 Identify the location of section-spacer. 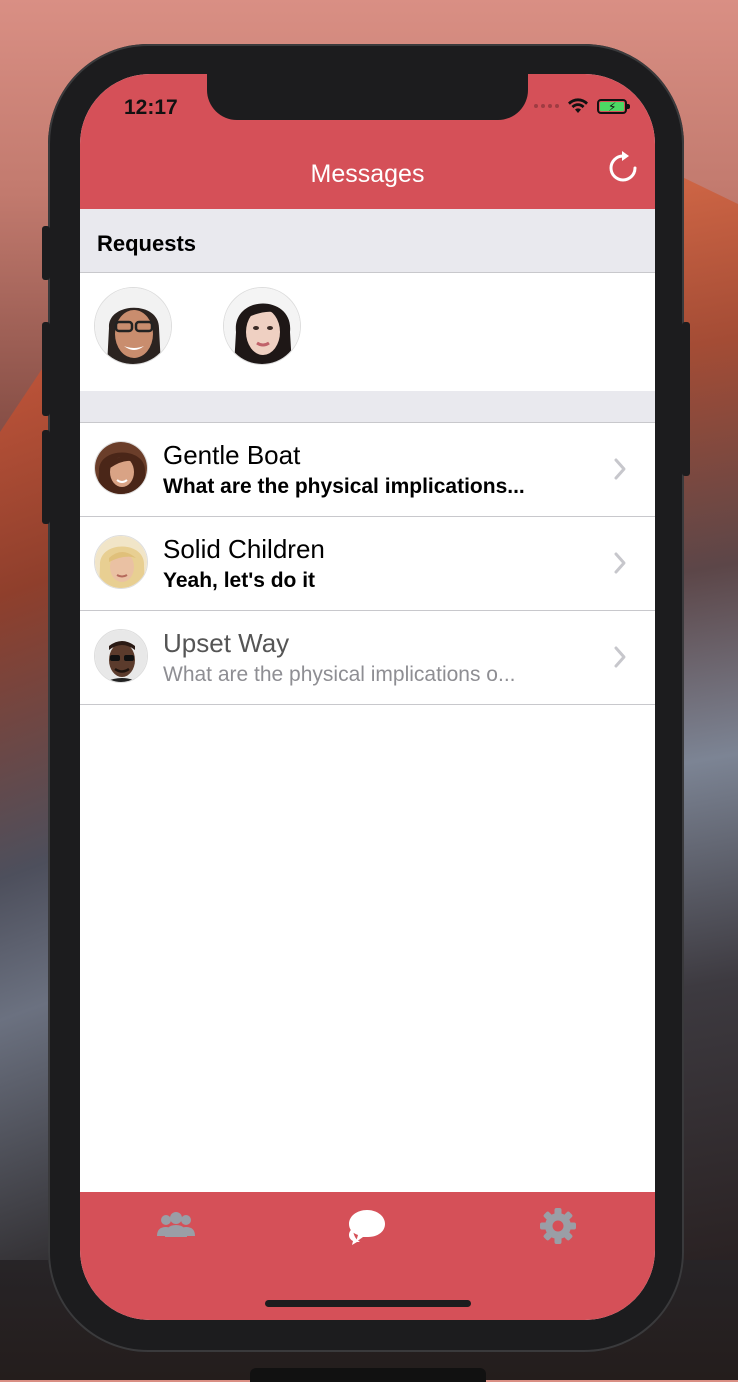
(367, 407).